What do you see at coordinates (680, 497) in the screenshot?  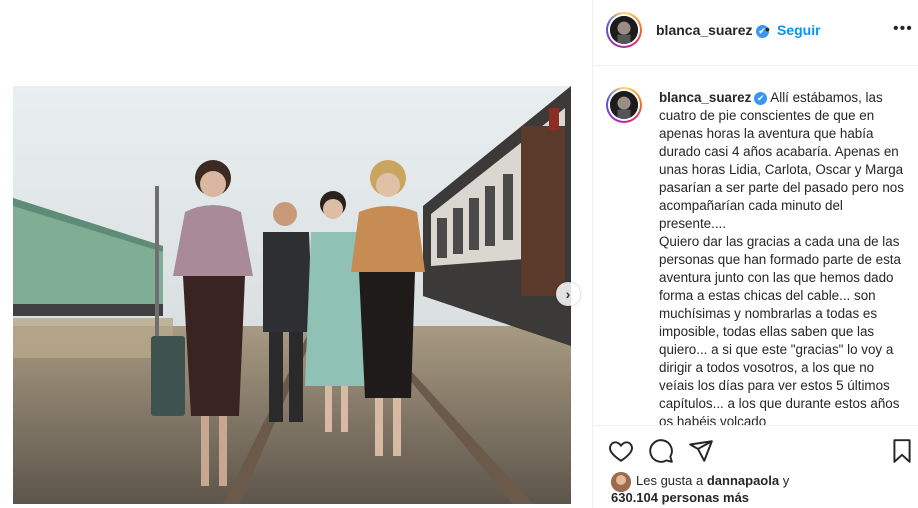 I see `likes-count: 630.104 personas más` at bounding box center [680, 497].